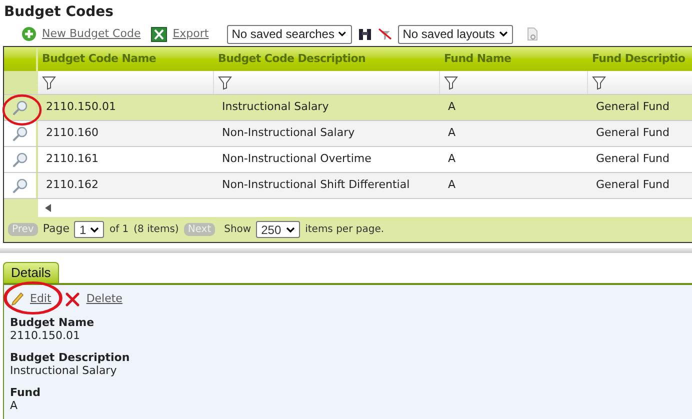  What do you see at coordinates (532, 34) in the screenshot?
I see `document-icon` at bounding box center [532, 34].